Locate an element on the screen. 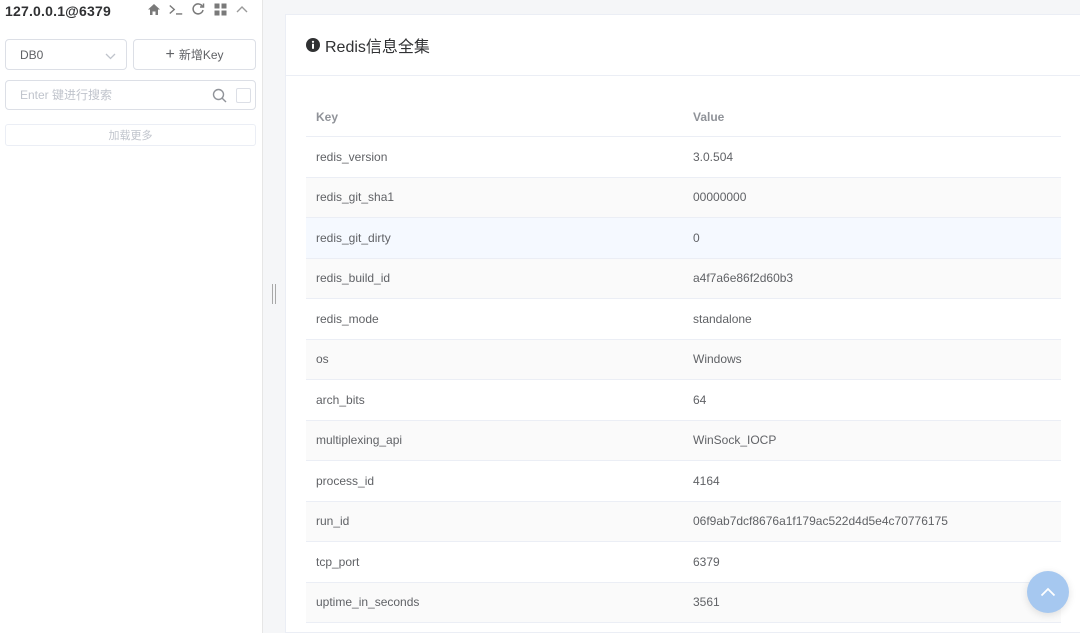  cell-key: process_id is located at coordinates (345, 480).